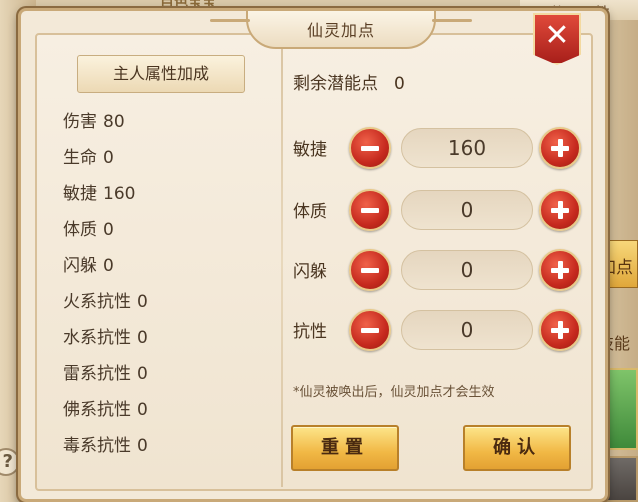 This screenshot has height=502, width=638. I want to click on confirm-button: 确认, so click(517, 448).